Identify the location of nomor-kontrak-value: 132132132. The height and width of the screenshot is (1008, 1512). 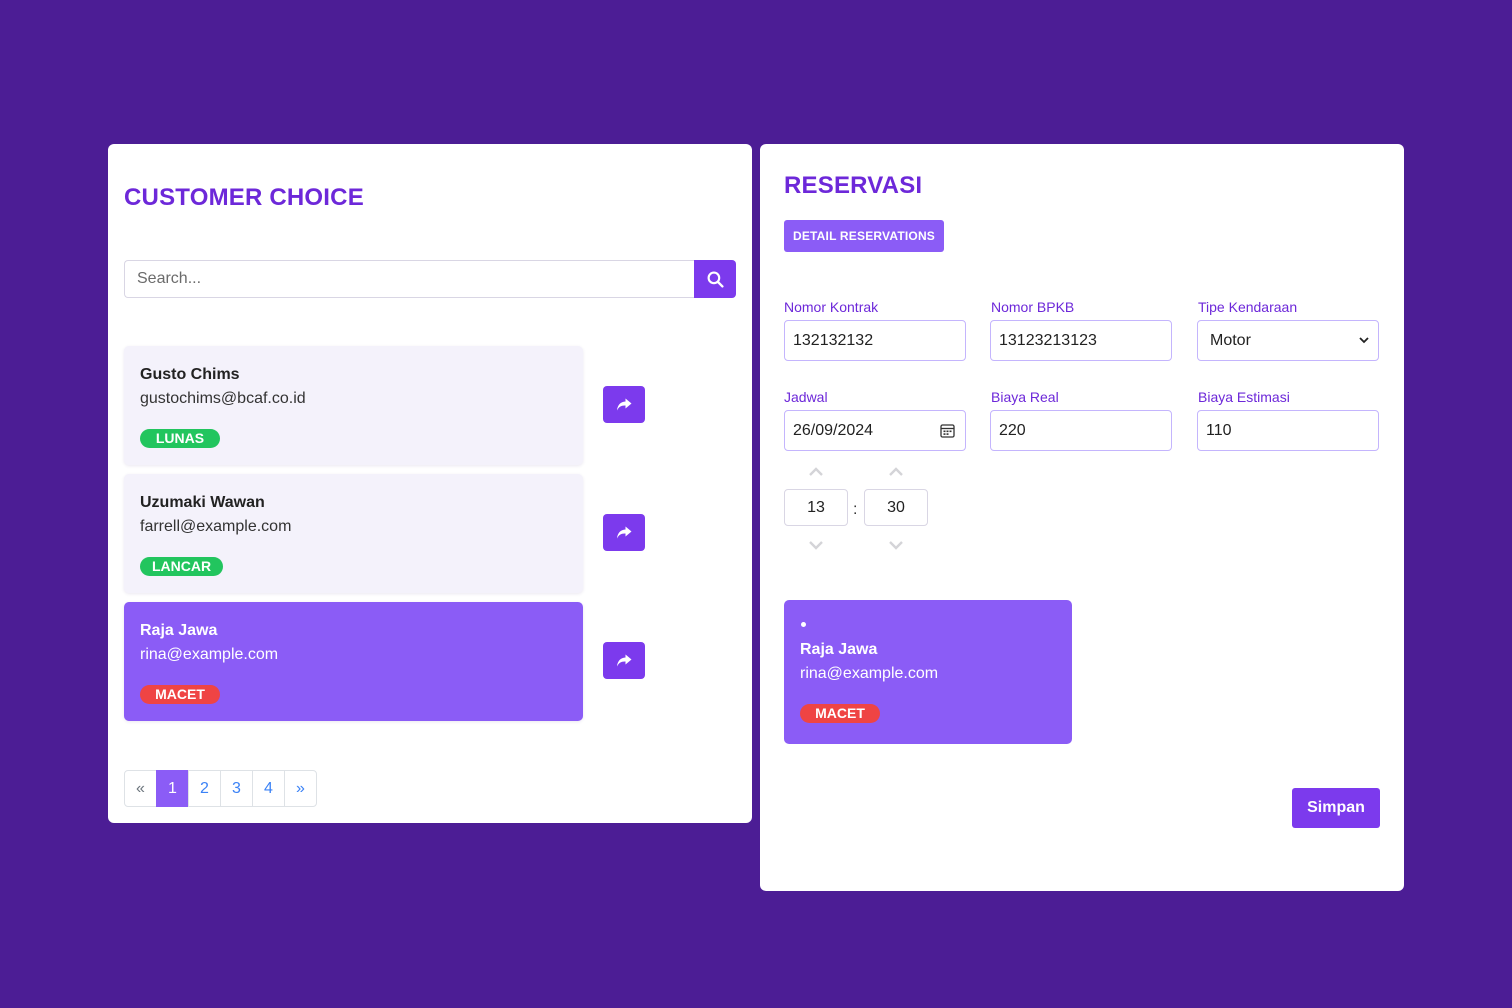
(833, 340).